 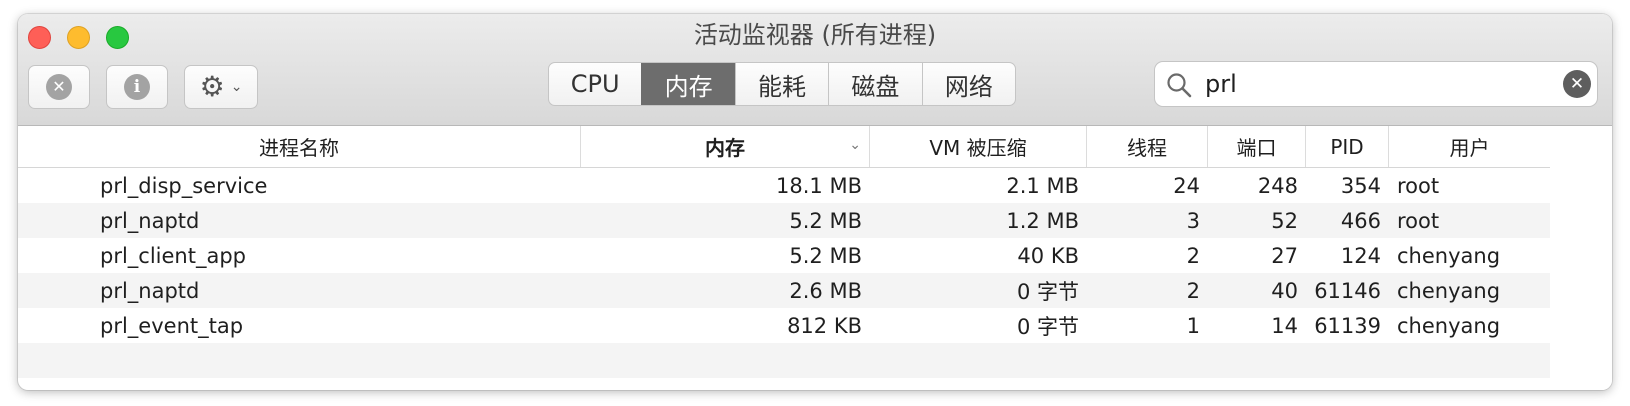 I want to click on cell-threads: 24, so click(x=1186, y=185).